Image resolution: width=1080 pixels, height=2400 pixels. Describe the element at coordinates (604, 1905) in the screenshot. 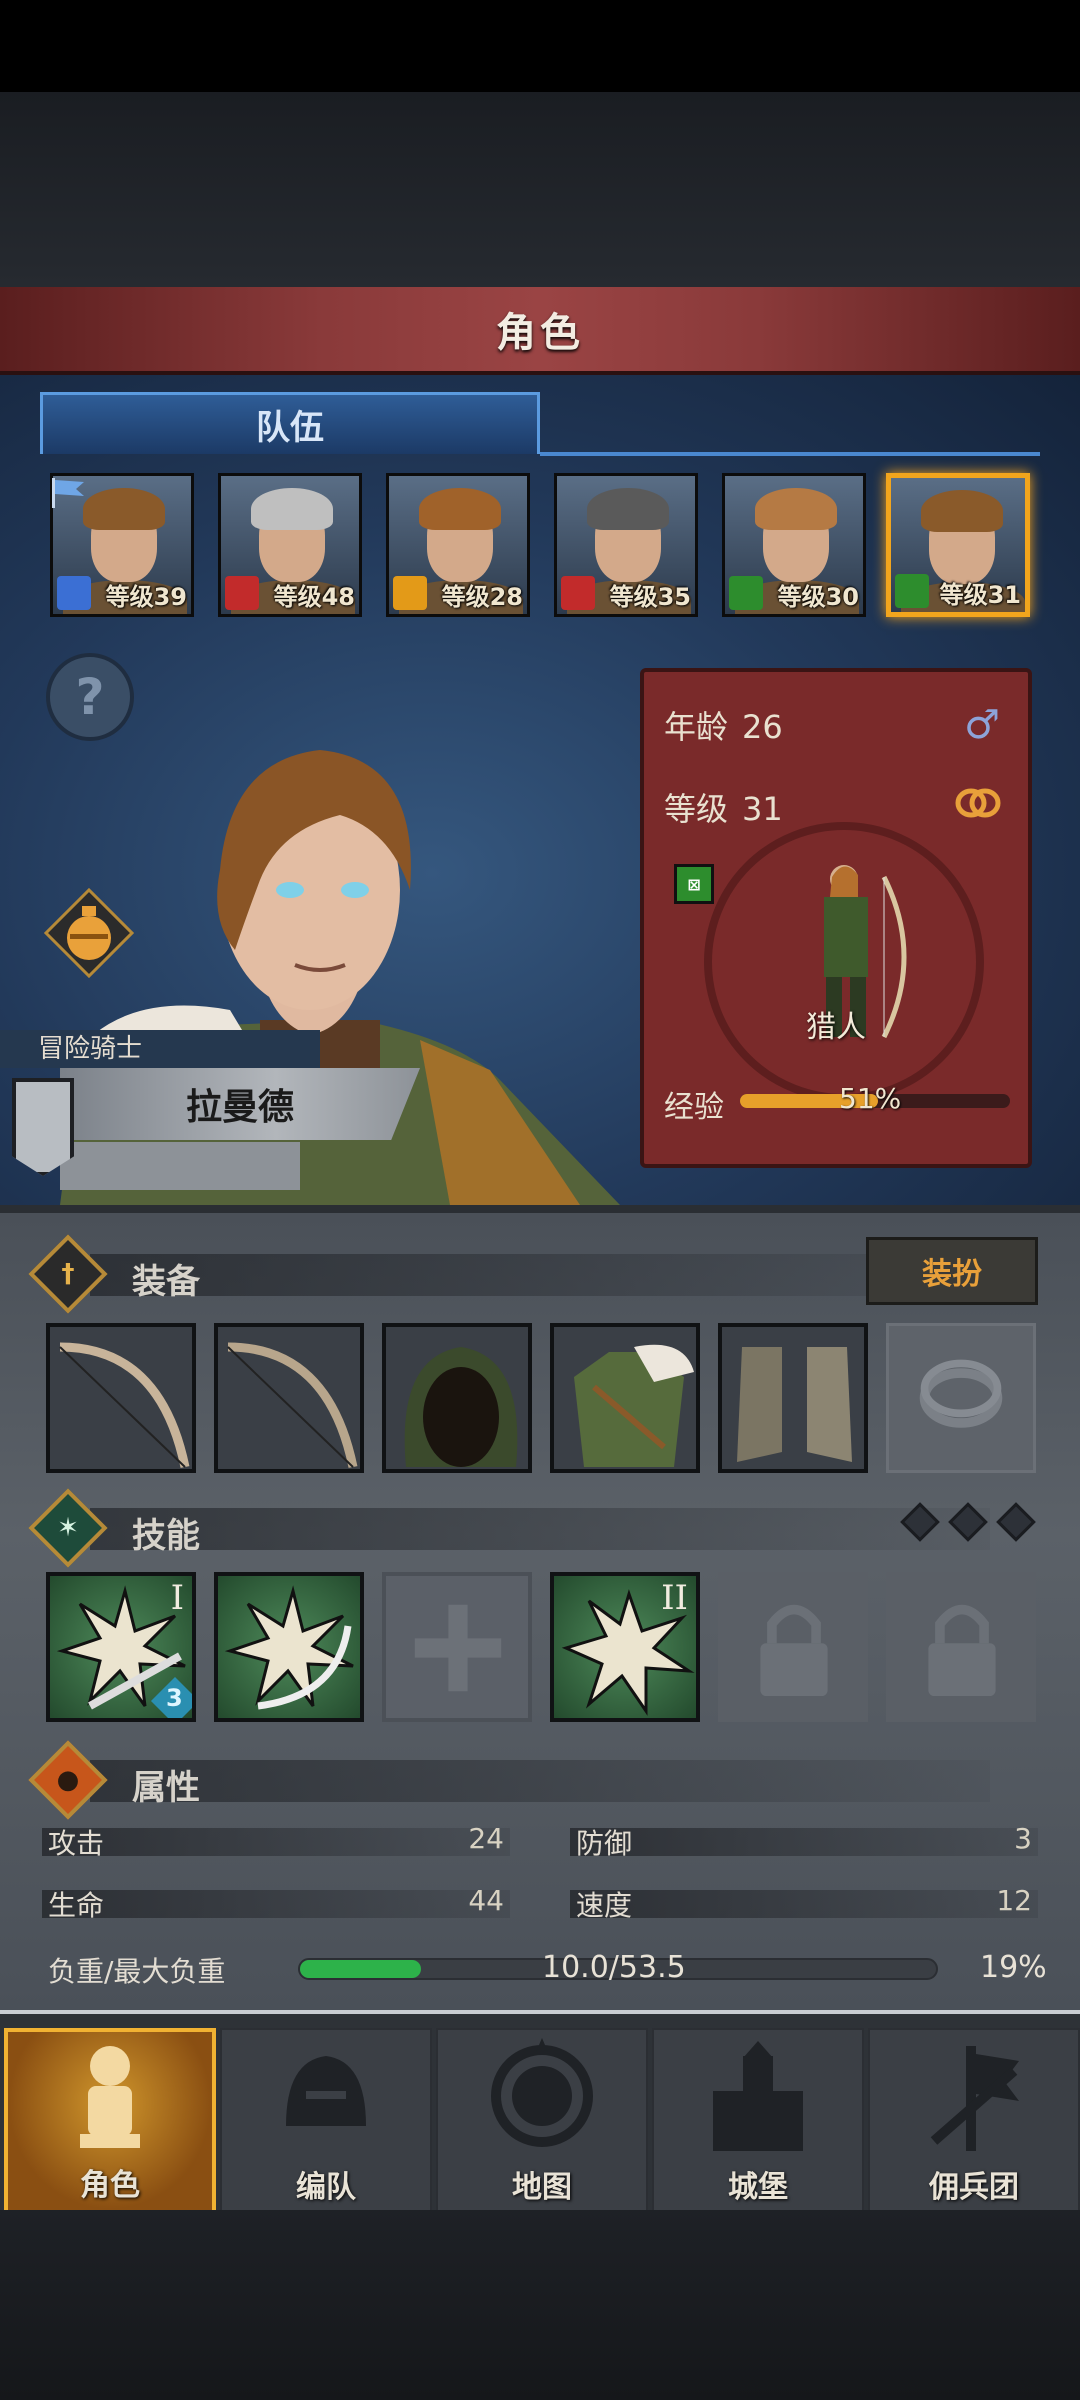

I see `stat-speed-label: 速度` at that location.